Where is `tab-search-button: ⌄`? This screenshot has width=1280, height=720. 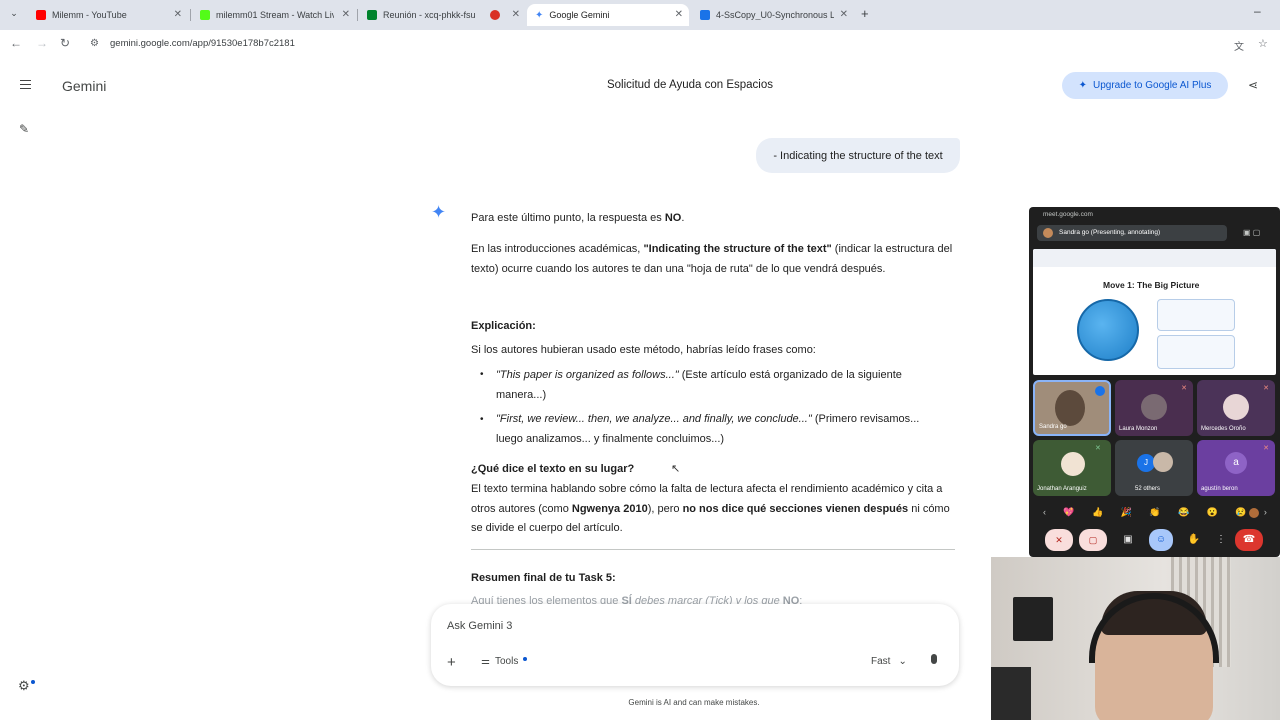 tab-search-button: ⌄ is located at coordinates (14, 15).